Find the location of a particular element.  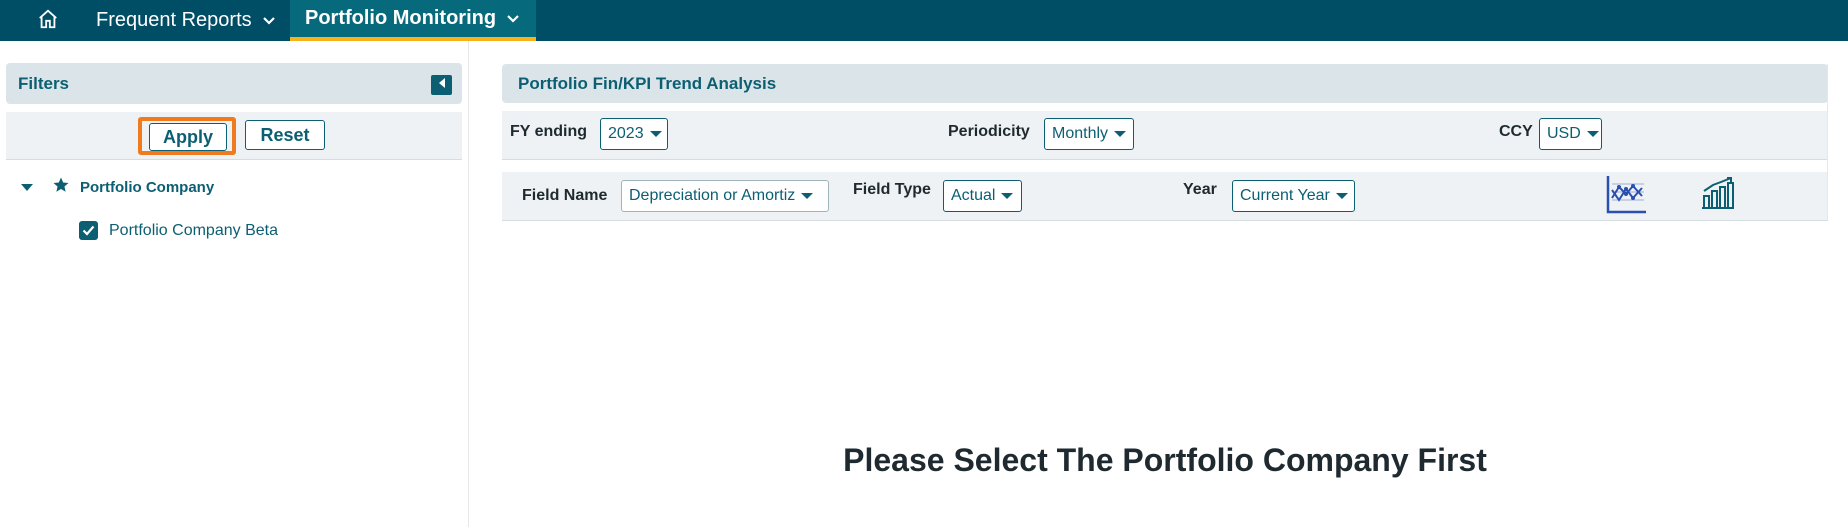

main-panel-border is located at coordinates (1827, 142).